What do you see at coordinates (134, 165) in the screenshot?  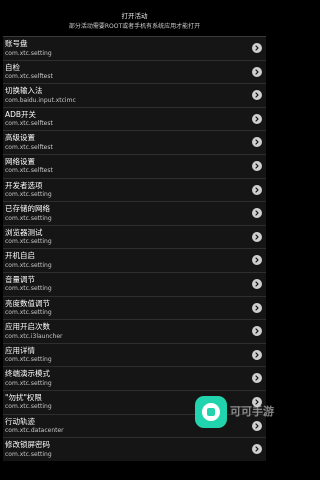 I see `list-item: 网络设置 com.xtc.selftest` at bounding box center [134, 165].